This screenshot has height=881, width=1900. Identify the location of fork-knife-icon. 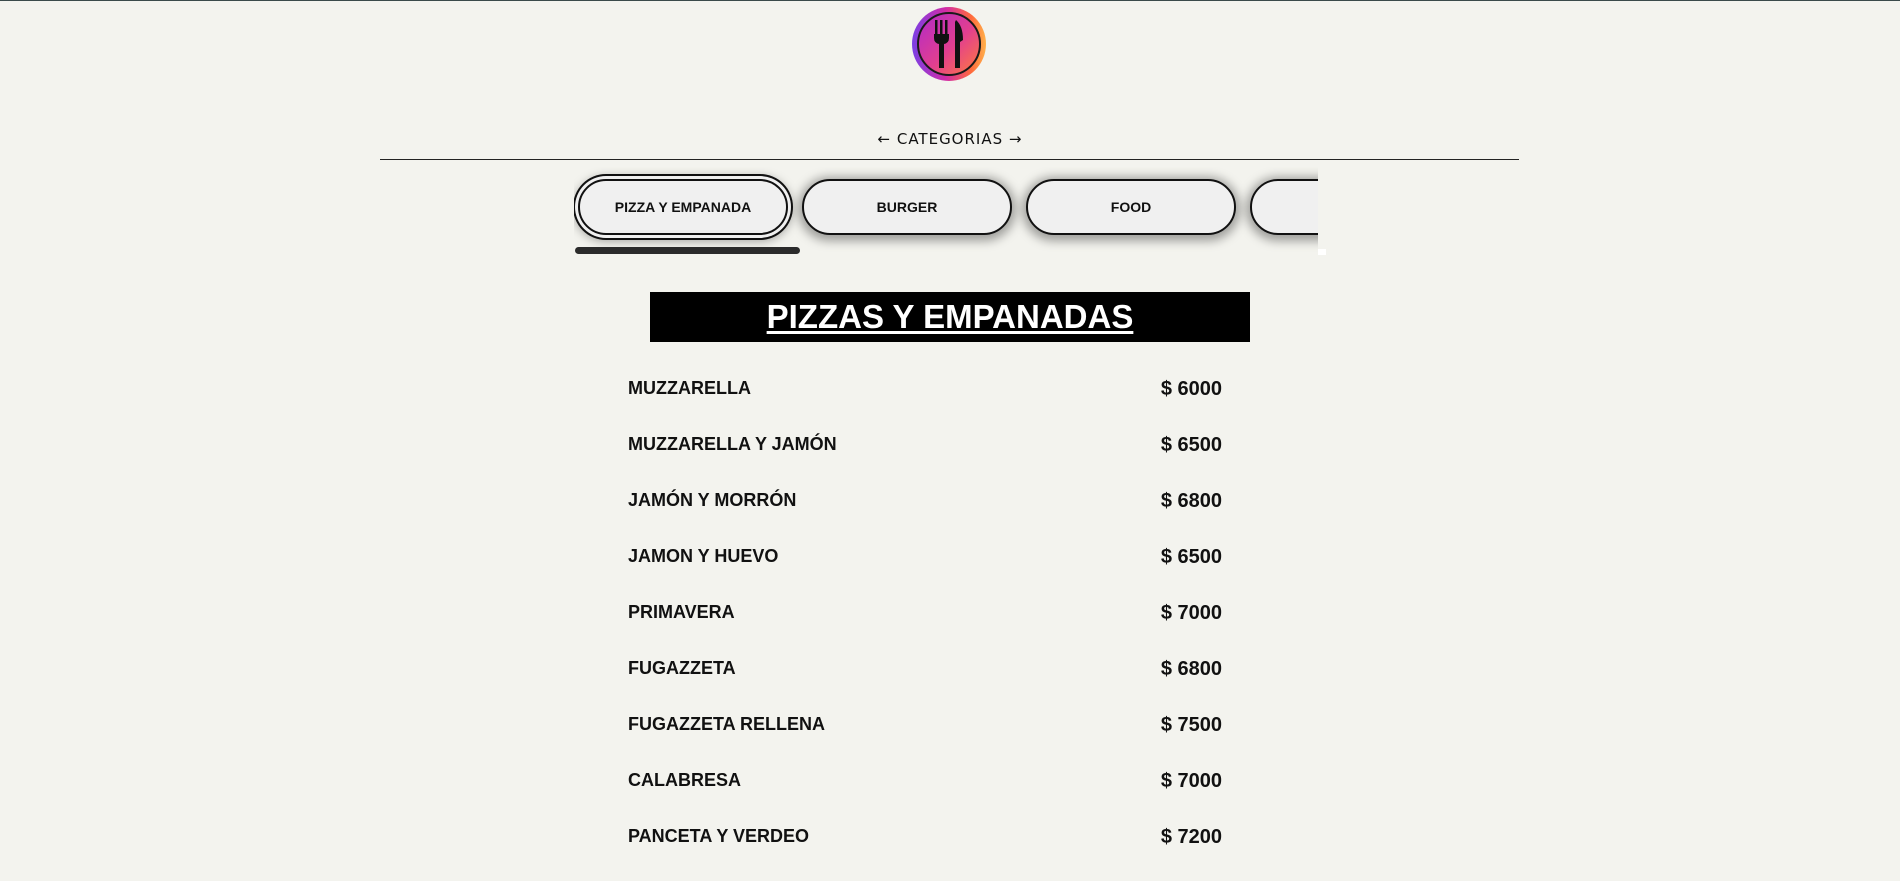
(948, 44).